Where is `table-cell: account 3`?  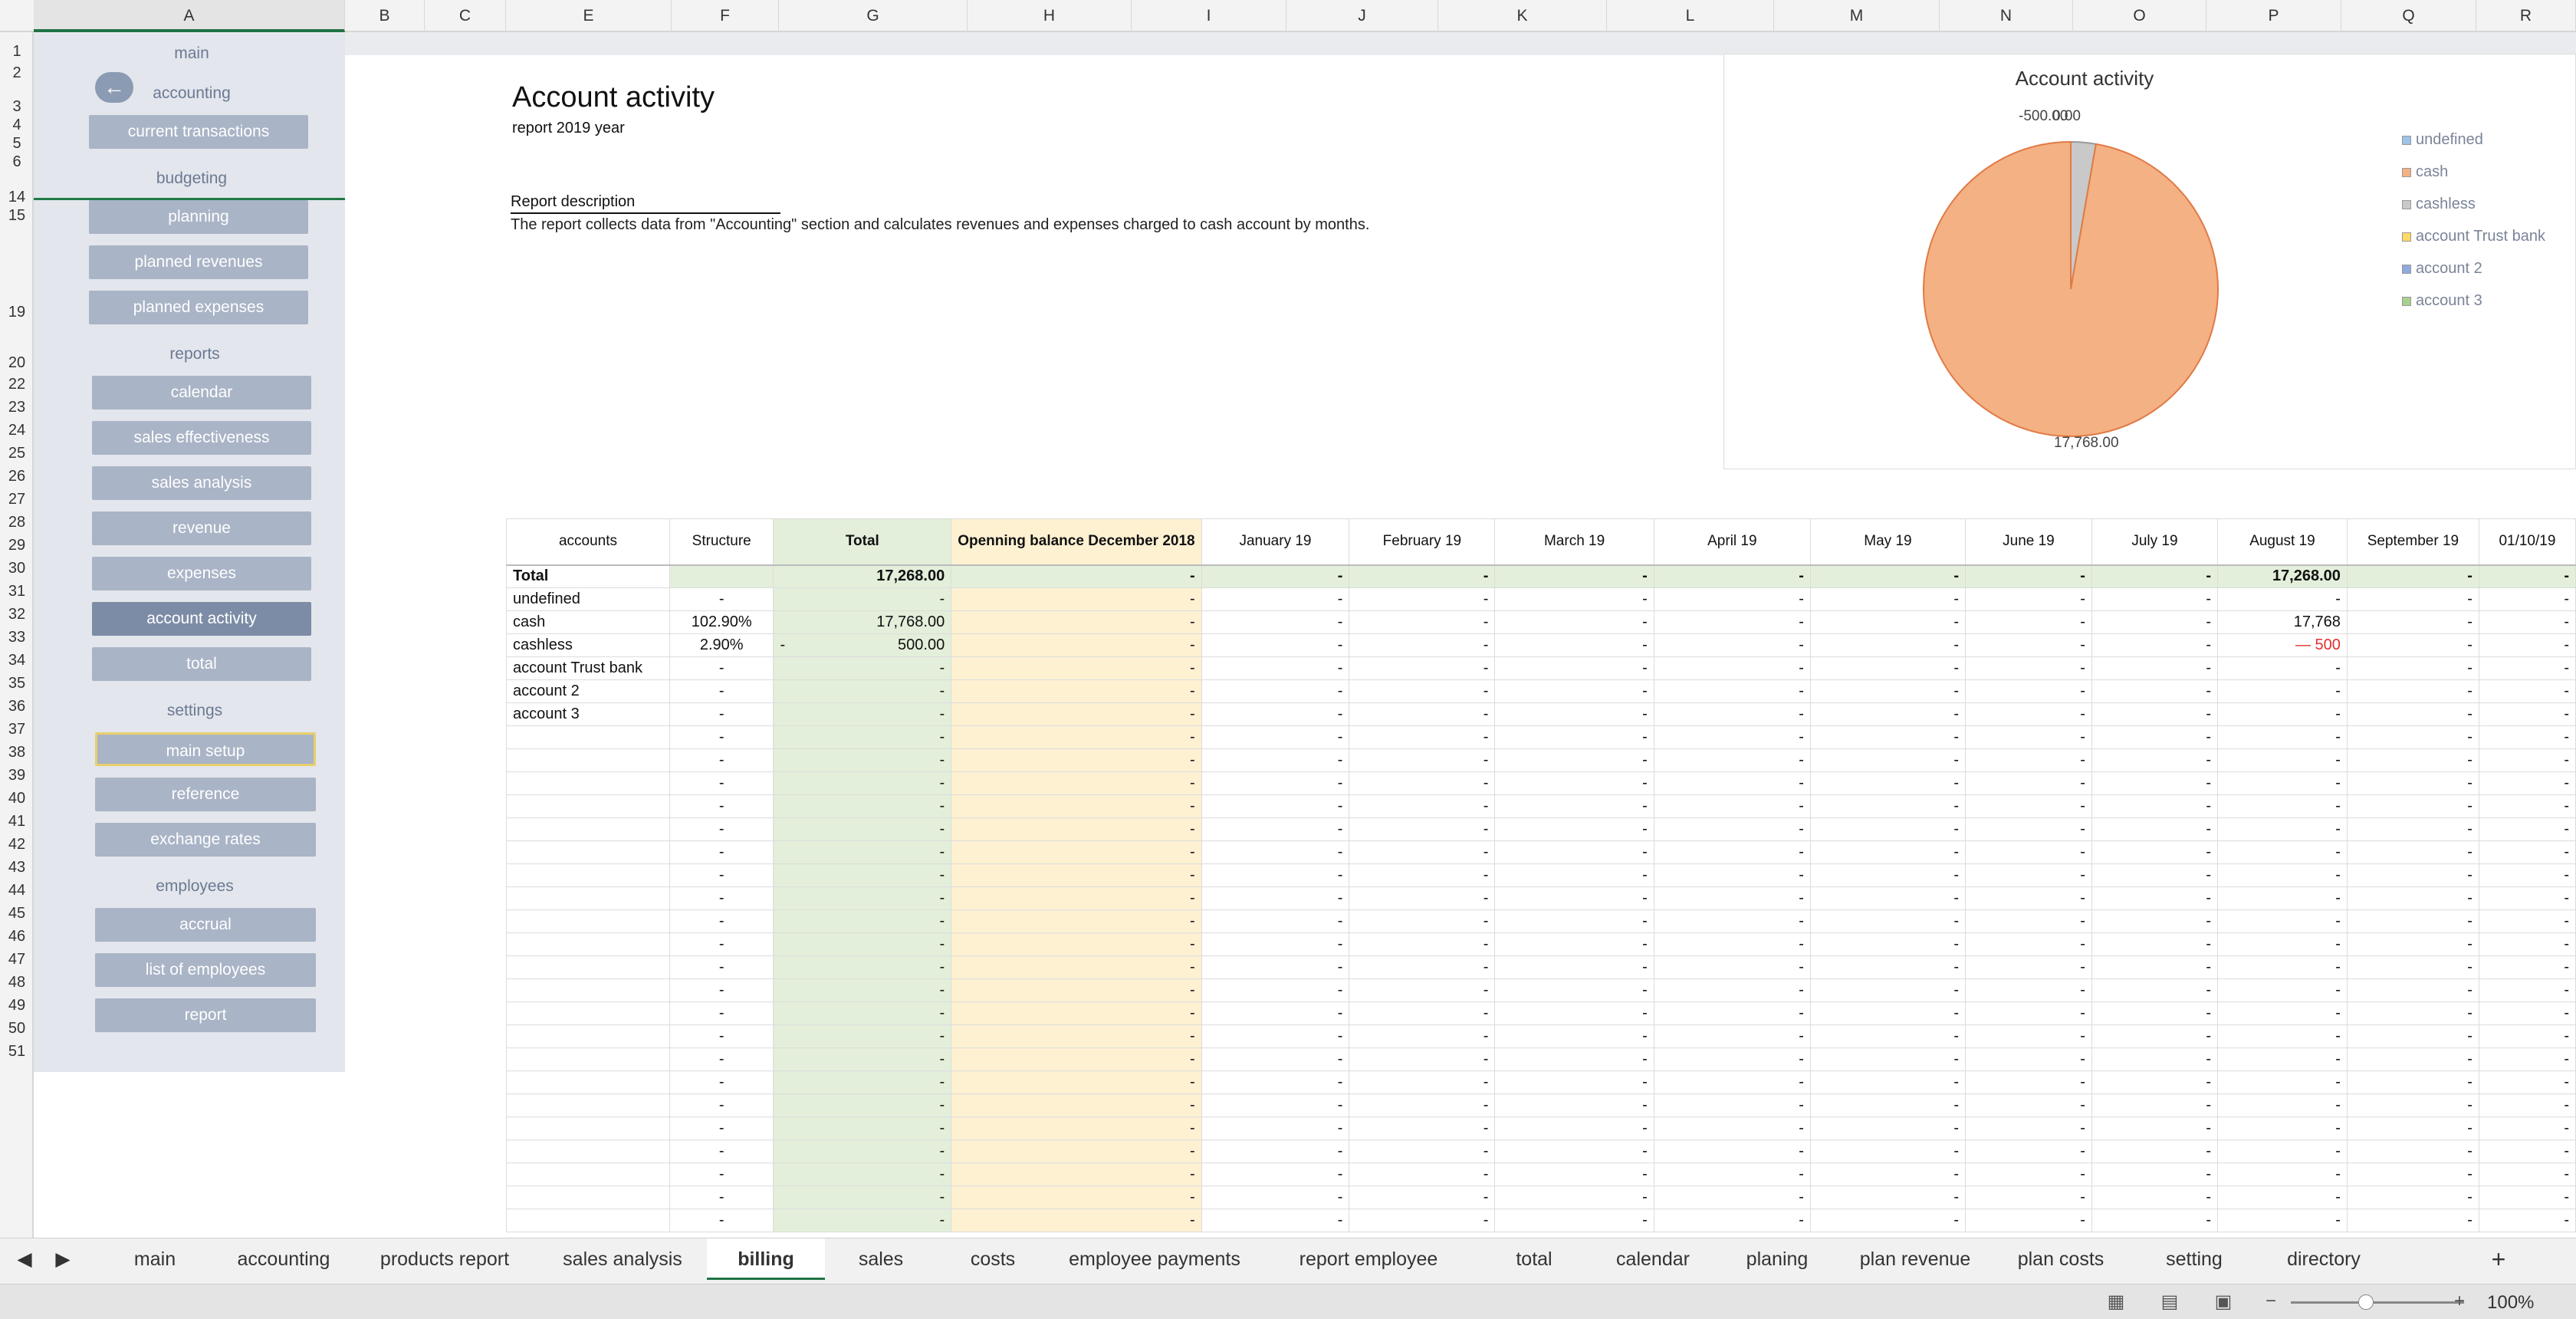
table-cell: account 3 is located at coordinates (588, 714).